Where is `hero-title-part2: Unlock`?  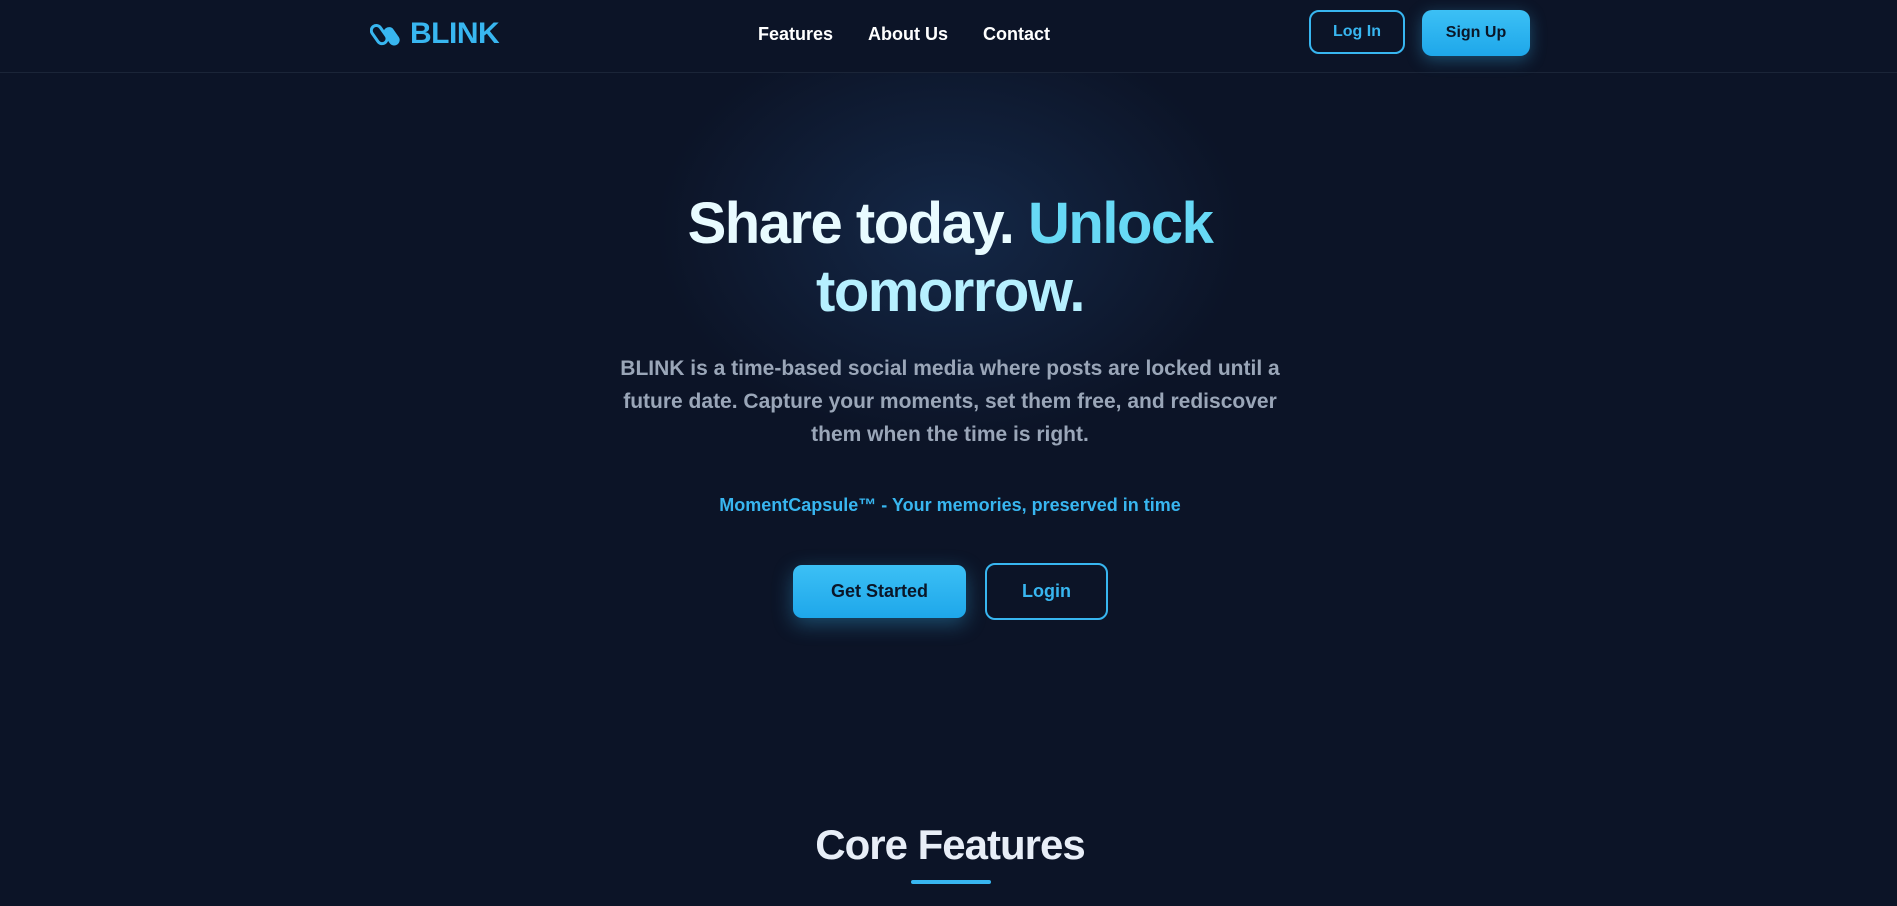
hero-title-part2: Unlock is located at coordinates (1121, 223).